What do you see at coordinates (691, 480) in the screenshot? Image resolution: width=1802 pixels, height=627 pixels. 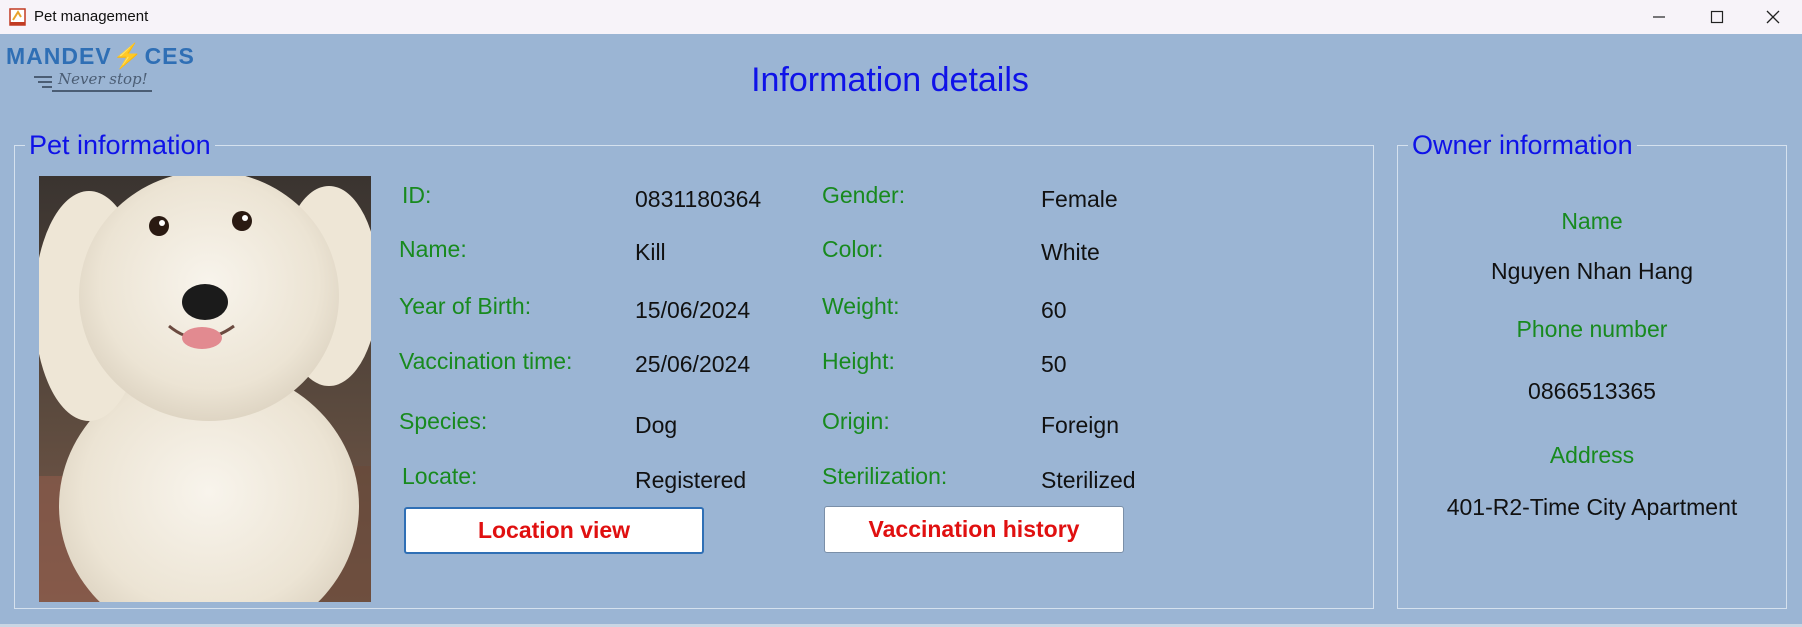 I see `locate-value: Registered` at bounding box center [691, 480].